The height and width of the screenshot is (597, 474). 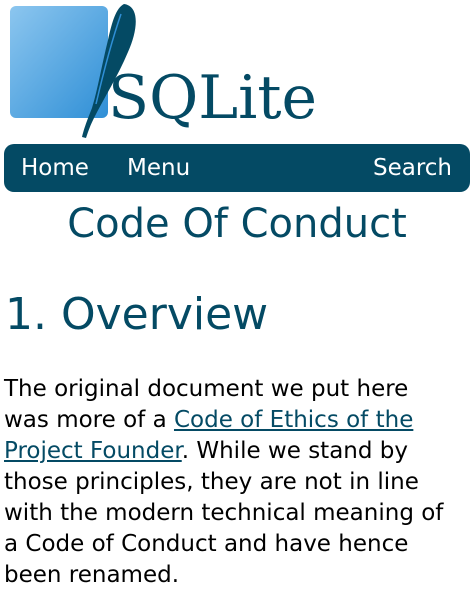 I want to click on intro-line-6: a Code of Conduct and have hence, so click(x=206, y=544).